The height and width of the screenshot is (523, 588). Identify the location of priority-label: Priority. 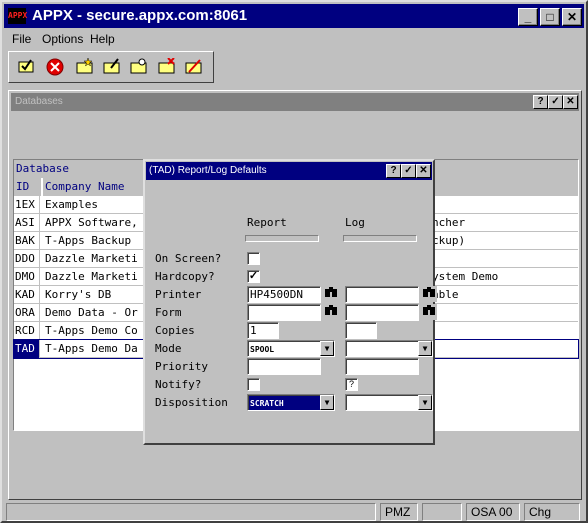
(181, 366).